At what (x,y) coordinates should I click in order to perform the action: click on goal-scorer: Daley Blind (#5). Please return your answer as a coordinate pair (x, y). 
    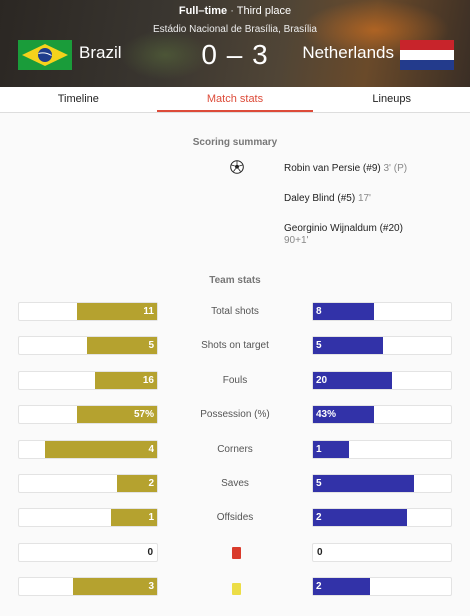
    Looking at the image, I should click on (319, 198).